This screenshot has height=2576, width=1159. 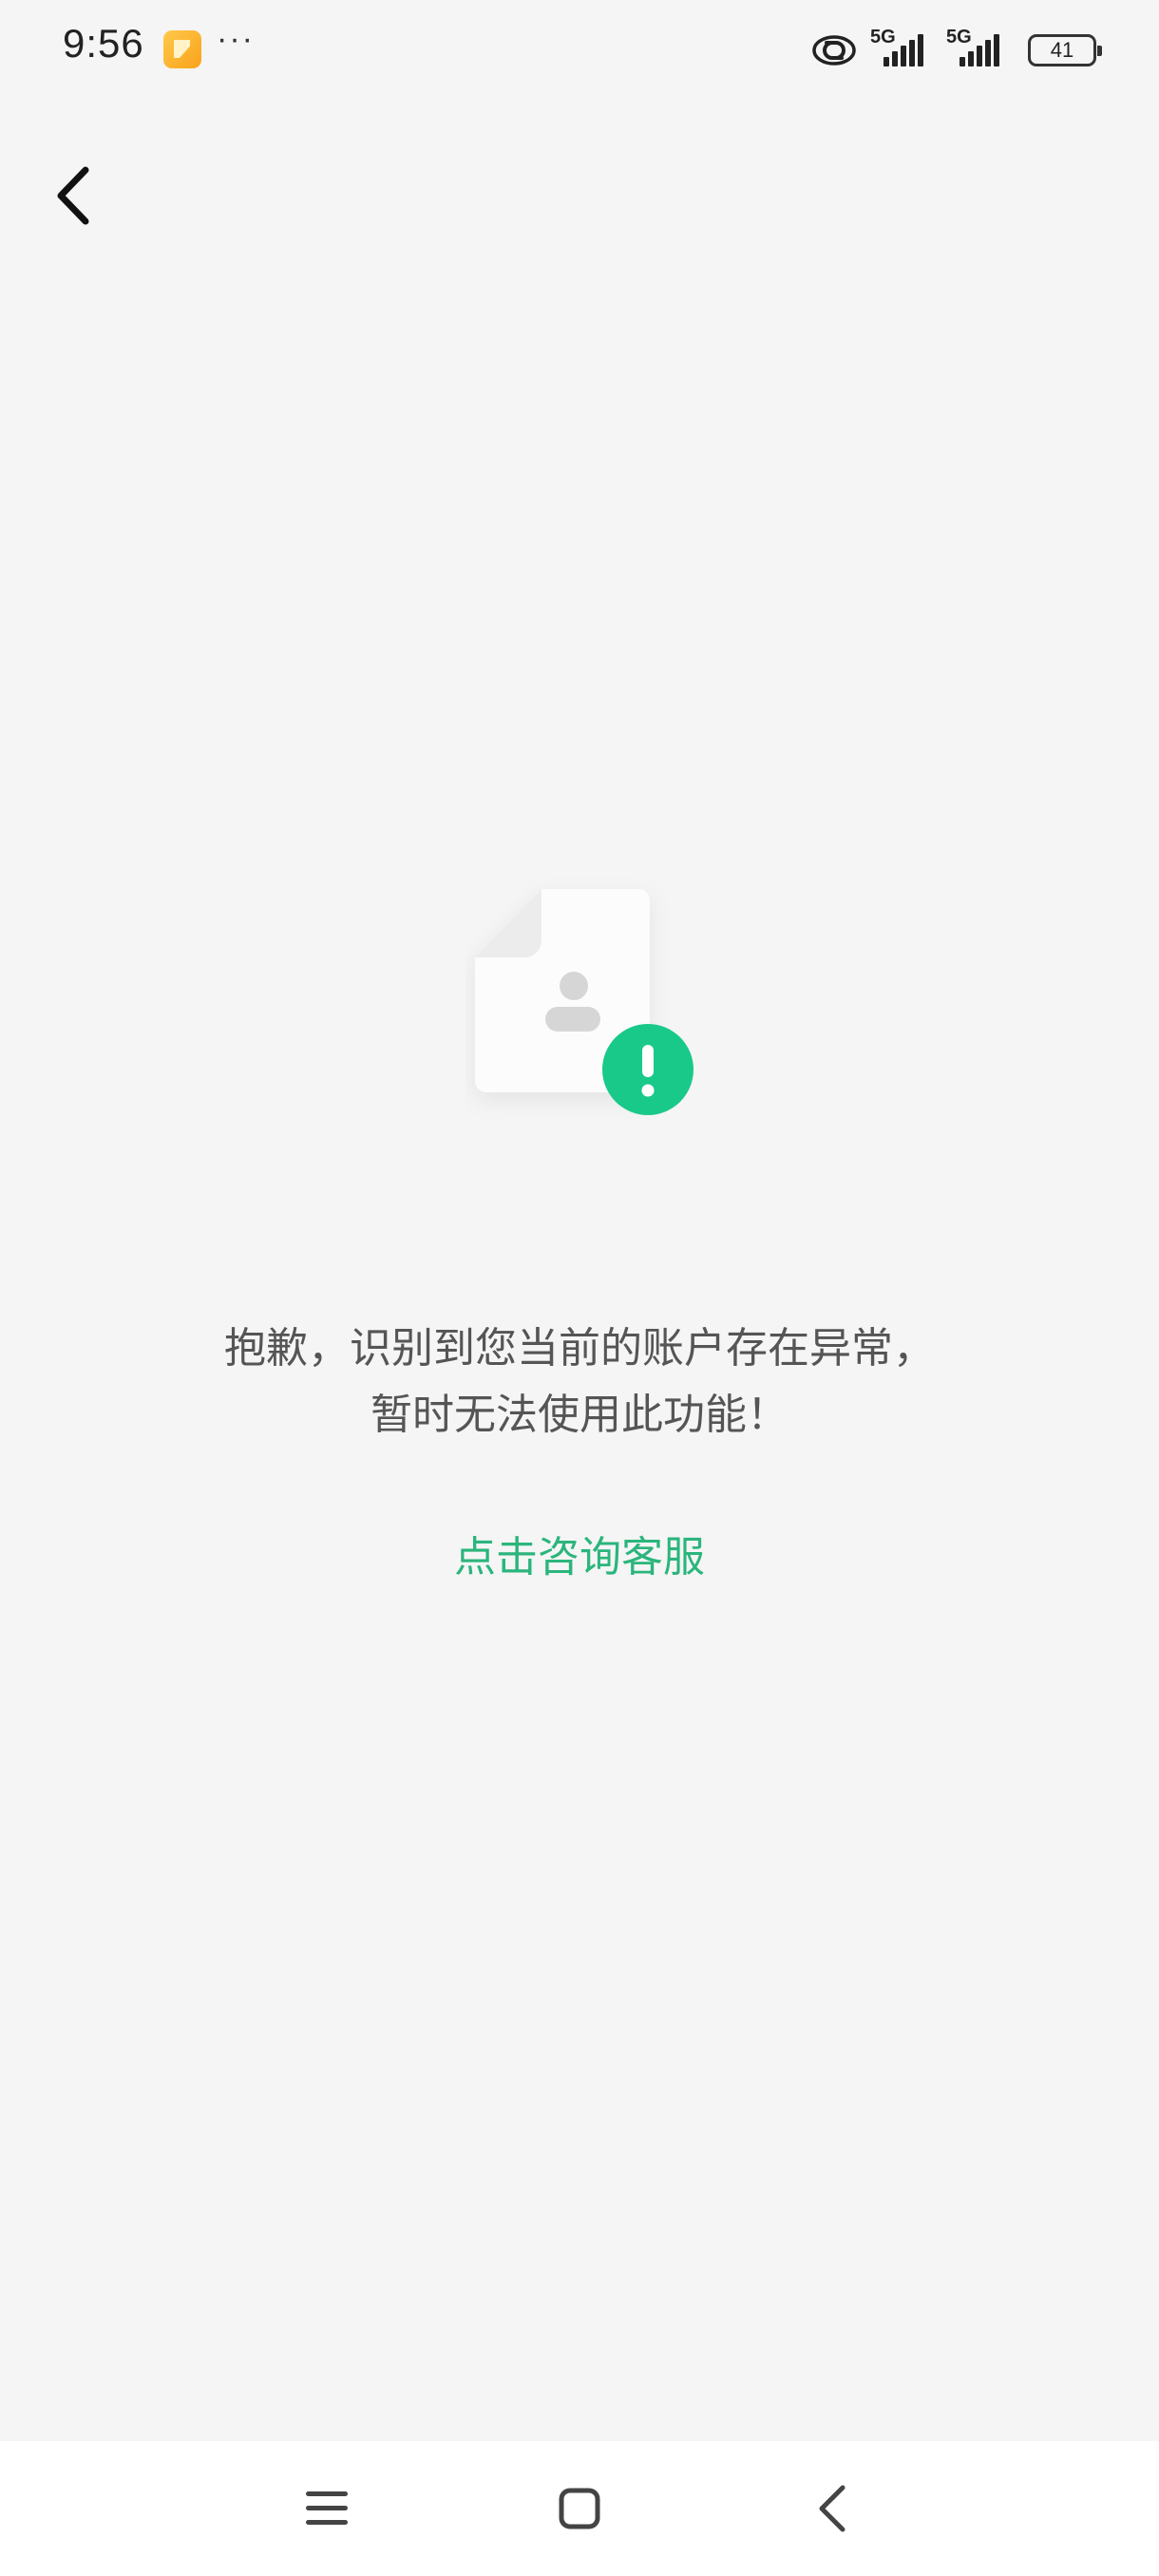 I want to click on home-icon, so click(x=579, y=2508).